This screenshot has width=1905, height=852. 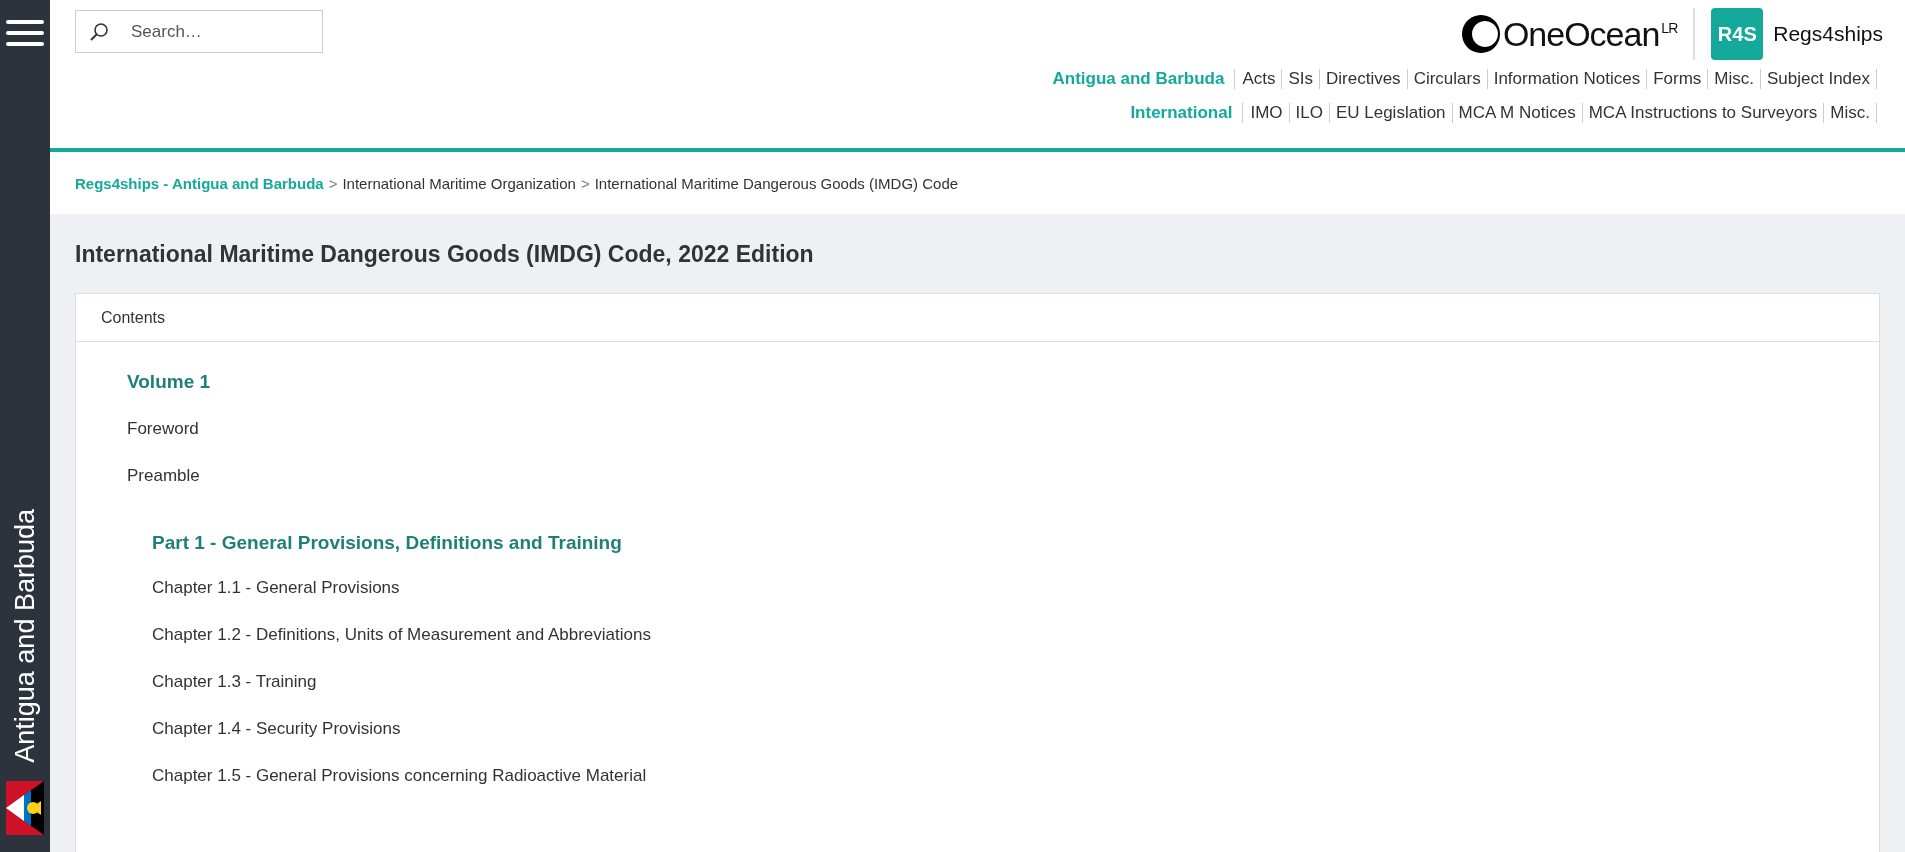 I want to click on nav-link: EU Legislation, so click(x=1394, y=113).